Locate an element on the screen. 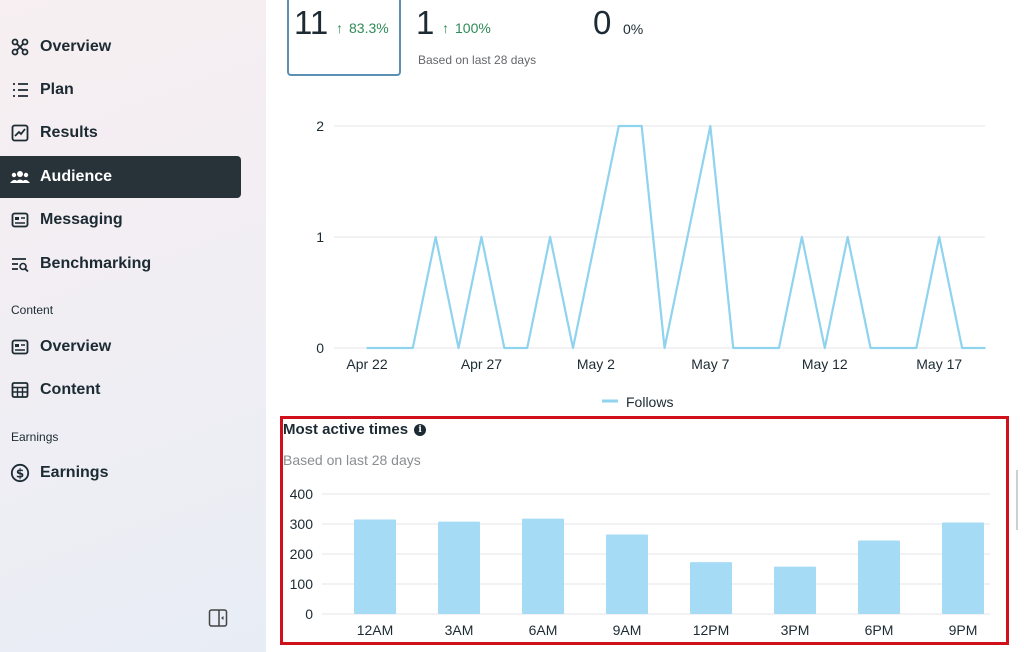 The height and width of the screenshot is (652, 1024). y-tick-label: 100 is located at coordinates (302, 584).